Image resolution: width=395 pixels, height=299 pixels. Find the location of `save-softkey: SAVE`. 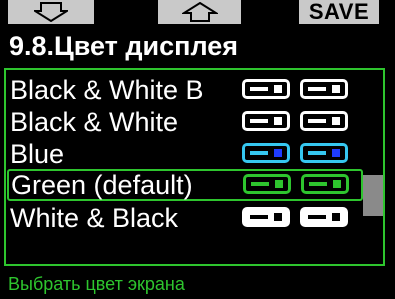

save-softkey: SAVE is located at coordinates (339, 12).